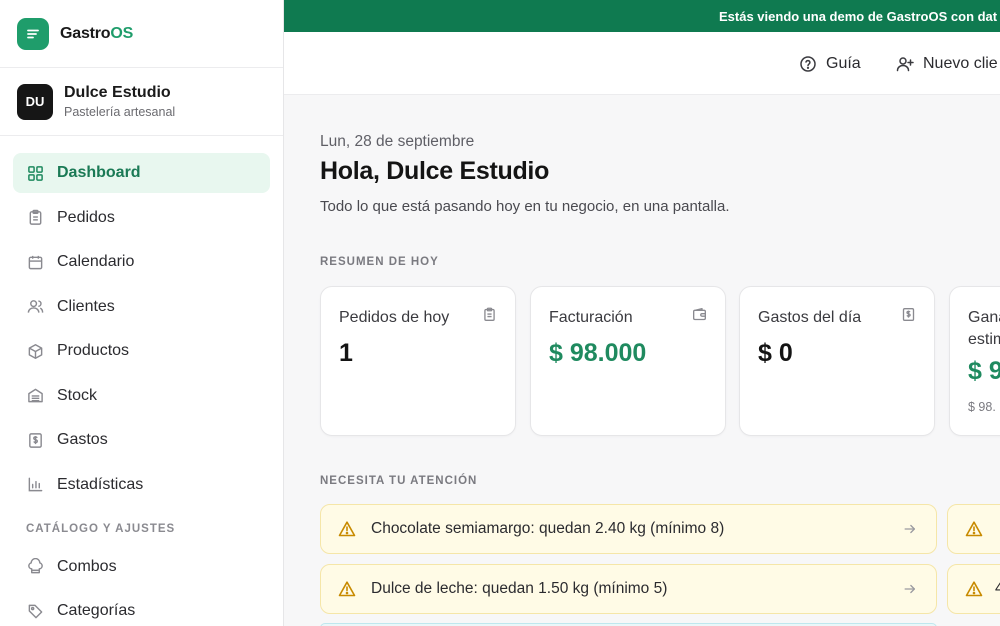 The height and width of the screenshot is (626, 1000). Describe the element at coordinates (33, 33) in the screenshot. I see `menu-lines-icon` at that location.